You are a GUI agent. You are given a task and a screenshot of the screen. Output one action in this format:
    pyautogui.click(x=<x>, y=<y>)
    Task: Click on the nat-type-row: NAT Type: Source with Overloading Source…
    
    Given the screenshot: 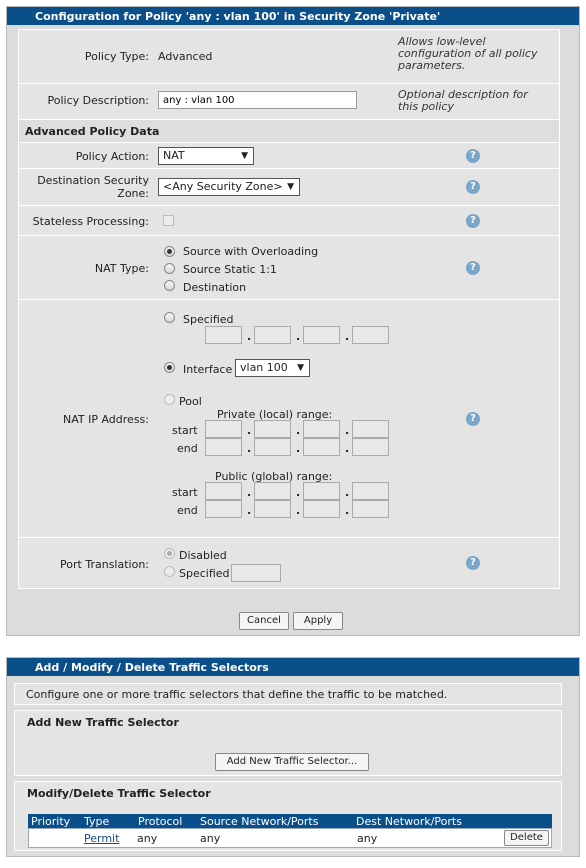 What is the action you would take?
    pyautogui.click(x=289, y=268)
    